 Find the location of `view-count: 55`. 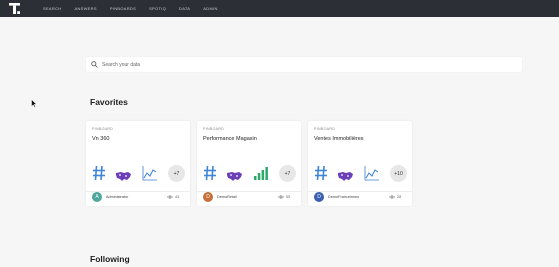

view-count: 55 is located at coordinates (284, 197).